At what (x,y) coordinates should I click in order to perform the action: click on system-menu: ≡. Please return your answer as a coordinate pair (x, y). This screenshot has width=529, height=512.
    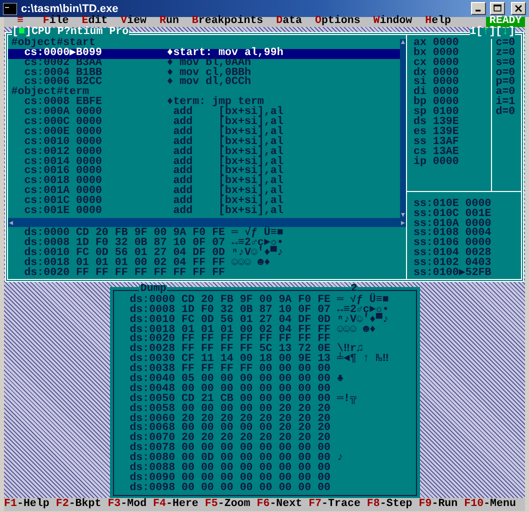
    Looking at the image, I should click on (20, 22).